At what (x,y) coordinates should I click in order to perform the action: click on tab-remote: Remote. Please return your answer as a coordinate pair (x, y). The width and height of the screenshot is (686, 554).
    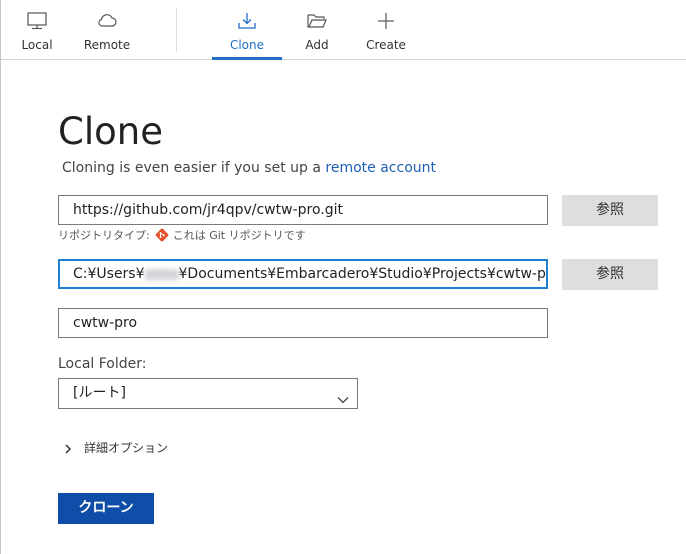
    Looking at the image, I should click on (107, 29).